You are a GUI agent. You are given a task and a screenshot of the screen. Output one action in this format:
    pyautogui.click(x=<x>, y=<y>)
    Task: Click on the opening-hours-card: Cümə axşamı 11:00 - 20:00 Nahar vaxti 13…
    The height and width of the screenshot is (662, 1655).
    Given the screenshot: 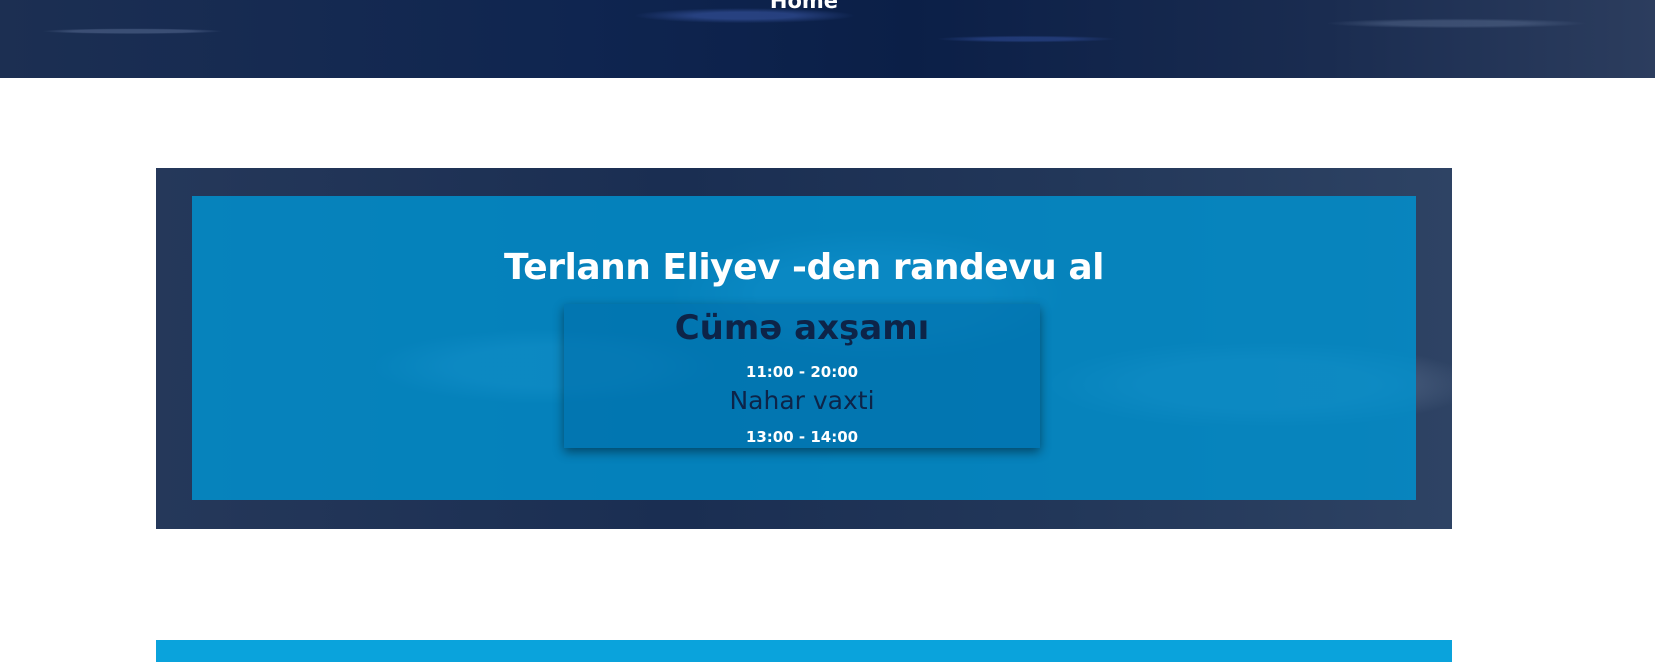 What is the action you would take?
    pyautogui.click(x=802, y=376)
    